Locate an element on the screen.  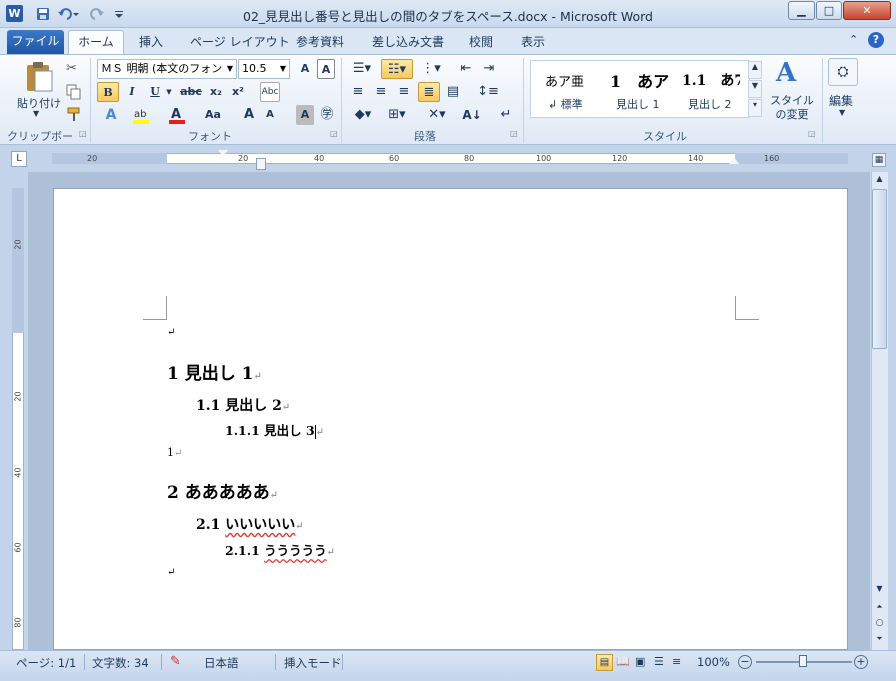
italic-button: I is located at coordinates (132, 92).